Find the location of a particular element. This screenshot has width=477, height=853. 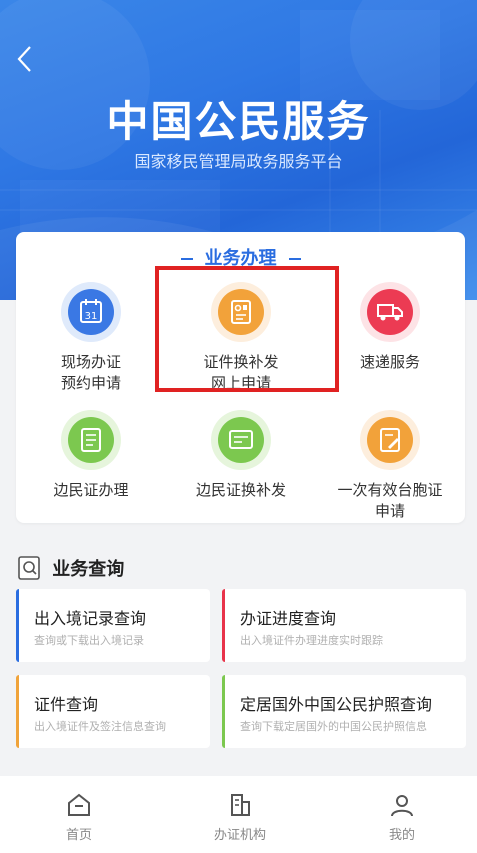

service-label: 现场办证 is located at coordinates (90, 362).